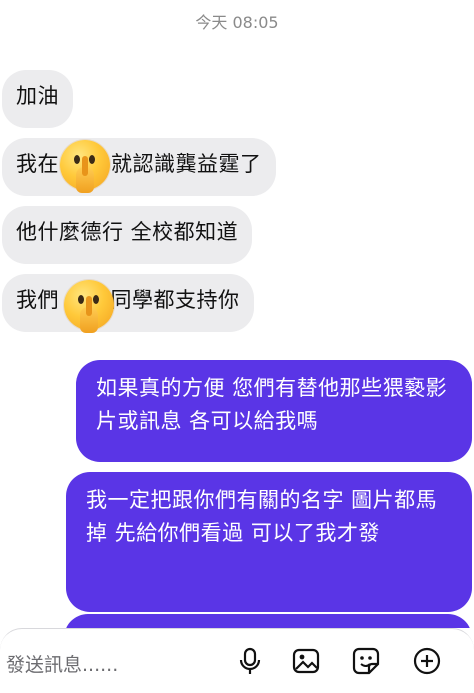 The image size is (474, 693). Describe the element at coordinates (250, 661) in the screenshot. I see `microphone-icon` at that location.